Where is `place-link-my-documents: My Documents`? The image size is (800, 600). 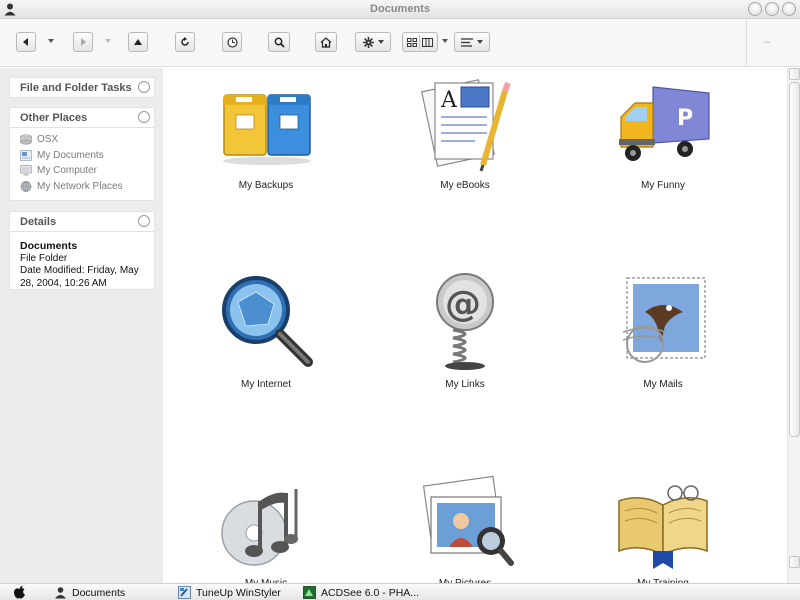 place-link-my-documents: My Documents is located at coordinates (82, 156).